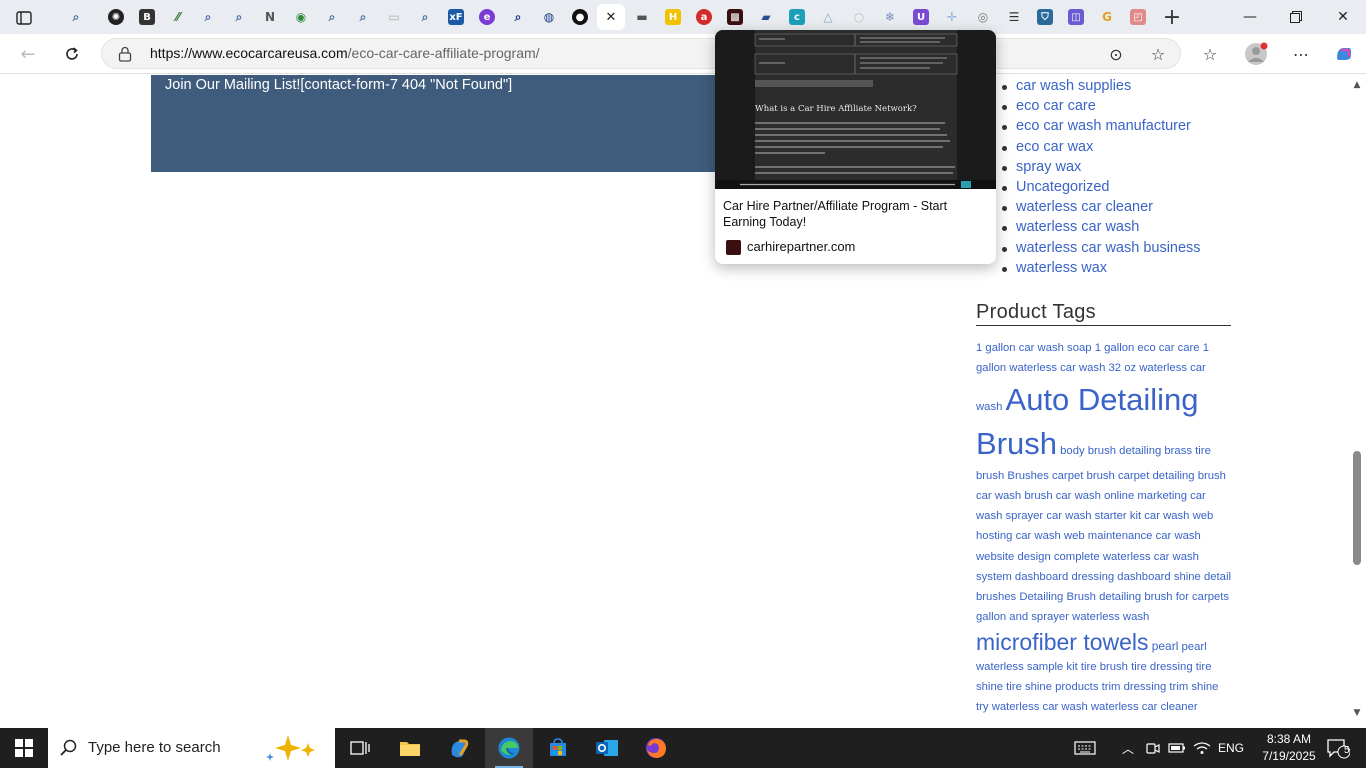 The width and height of the screenshot is (1366, 768). Describe the element at coordinates (1062, 617) in the screenshot. I see `product-tag-link: gallon and sprayer waterless wash` at that location.